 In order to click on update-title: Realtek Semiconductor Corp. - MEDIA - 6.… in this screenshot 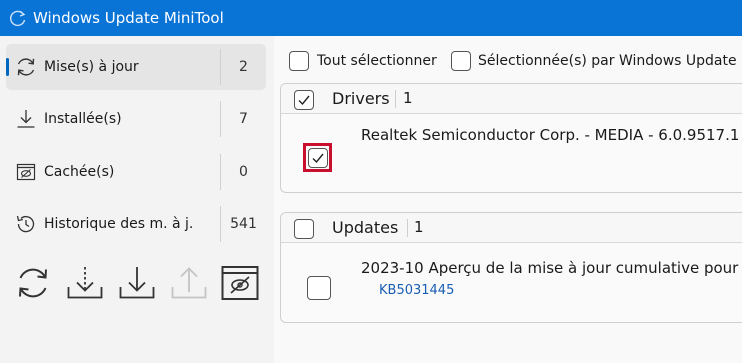, I will do `click(550, 135)`.